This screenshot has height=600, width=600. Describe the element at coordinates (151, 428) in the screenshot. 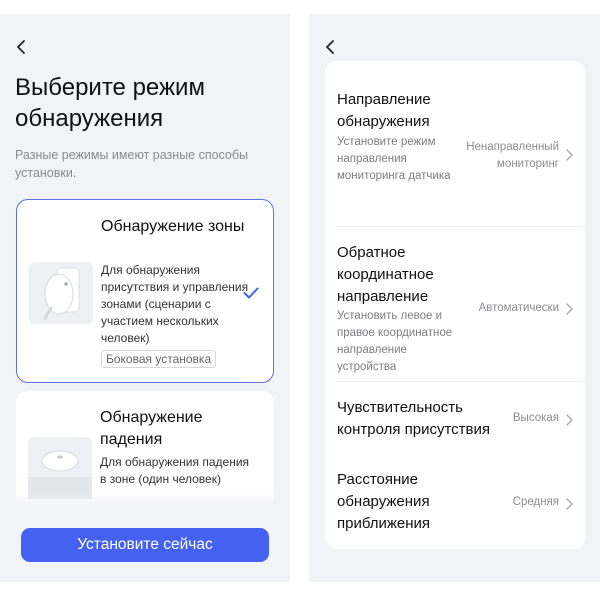

I see `mode-title-fall: Обнаружение падения` at that location.